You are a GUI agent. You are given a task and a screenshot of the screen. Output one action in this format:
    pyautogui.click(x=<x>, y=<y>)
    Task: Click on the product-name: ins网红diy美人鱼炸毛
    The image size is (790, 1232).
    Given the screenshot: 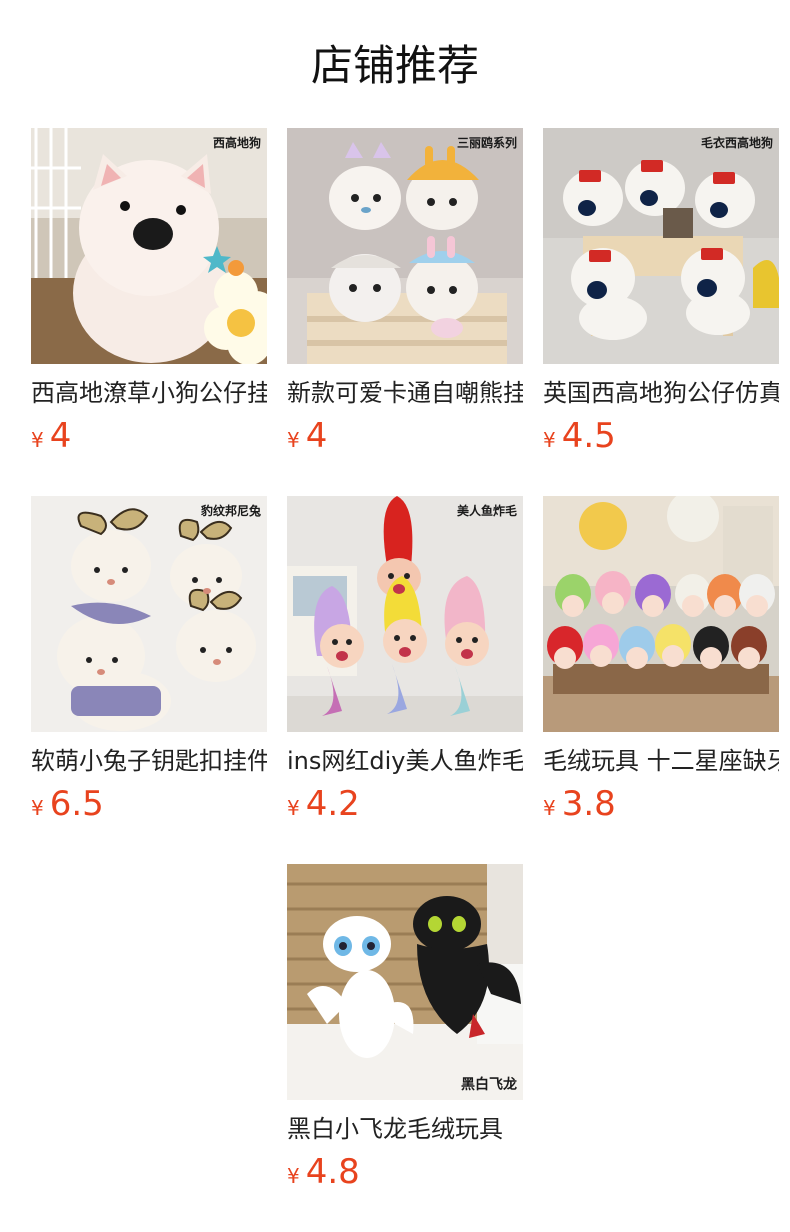 What is the action you would take?
    pyautogui.click(x=405, y=761)
    